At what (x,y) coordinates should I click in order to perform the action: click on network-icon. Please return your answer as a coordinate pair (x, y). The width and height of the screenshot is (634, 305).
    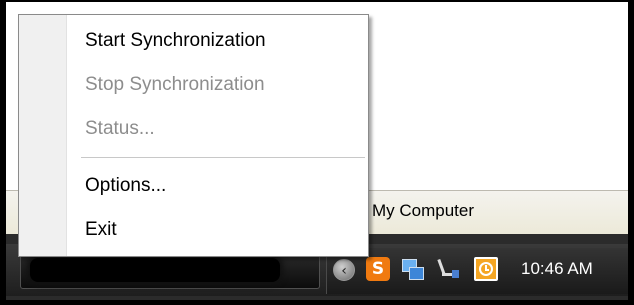
    Looking at the image, I should click on (412, 269).